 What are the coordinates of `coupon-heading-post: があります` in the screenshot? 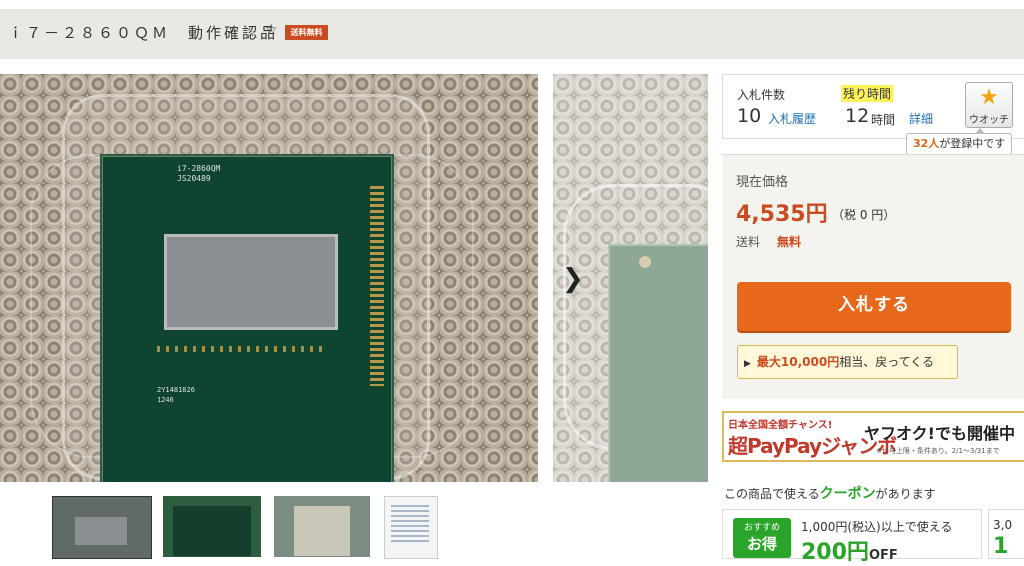 It's located at (905, 494).